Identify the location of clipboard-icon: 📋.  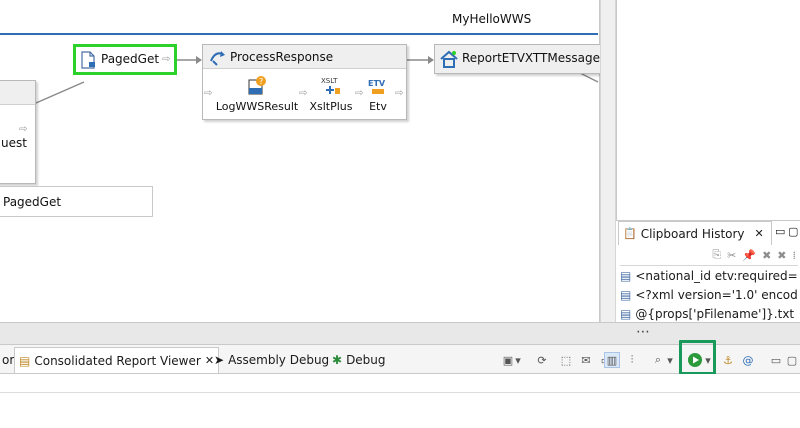
(630, 233).